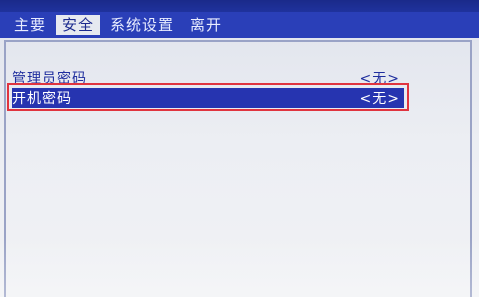 This screenshot has height=297, width=479. Describe the element at coordinates (208, 97) in the screenshot. I see `highlight-annotation-box` at that location.